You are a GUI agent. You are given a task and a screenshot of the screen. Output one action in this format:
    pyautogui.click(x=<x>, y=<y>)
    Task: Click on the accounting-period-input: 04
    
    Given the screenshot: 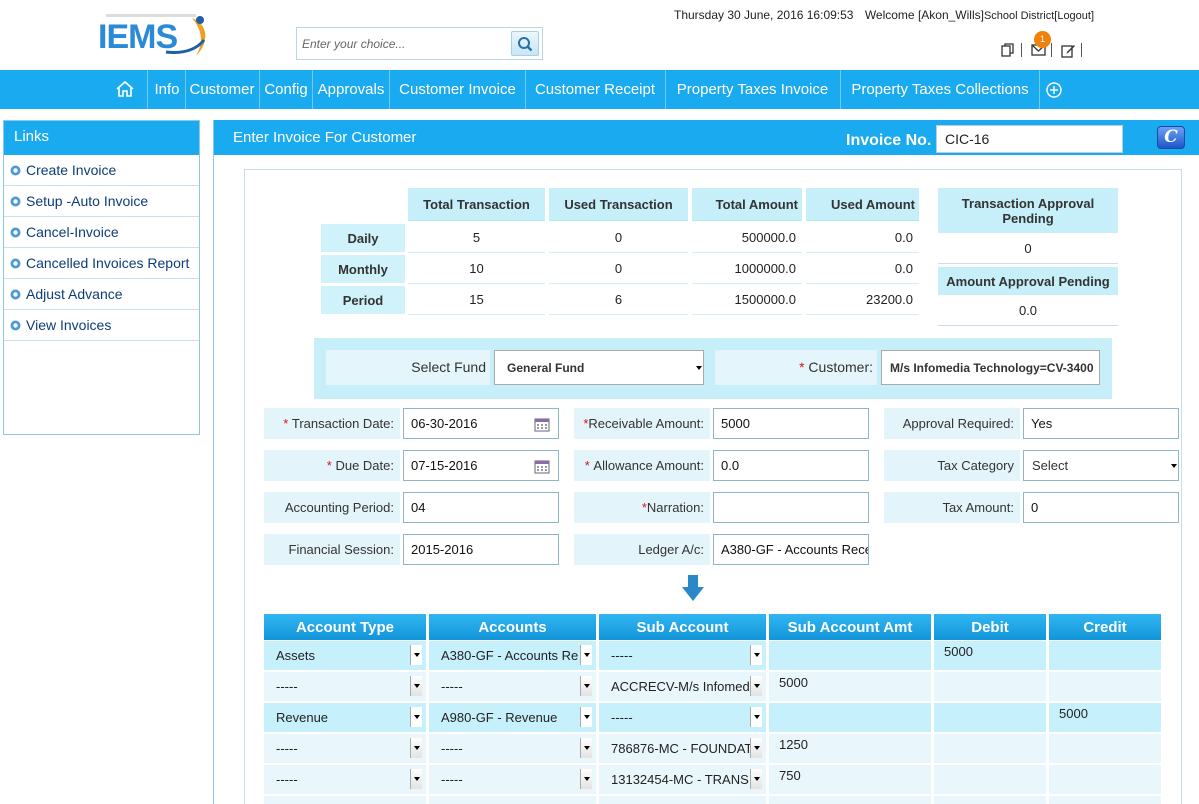 What is the action you would take?
    pyautogui.click(x=481, y=507)
    